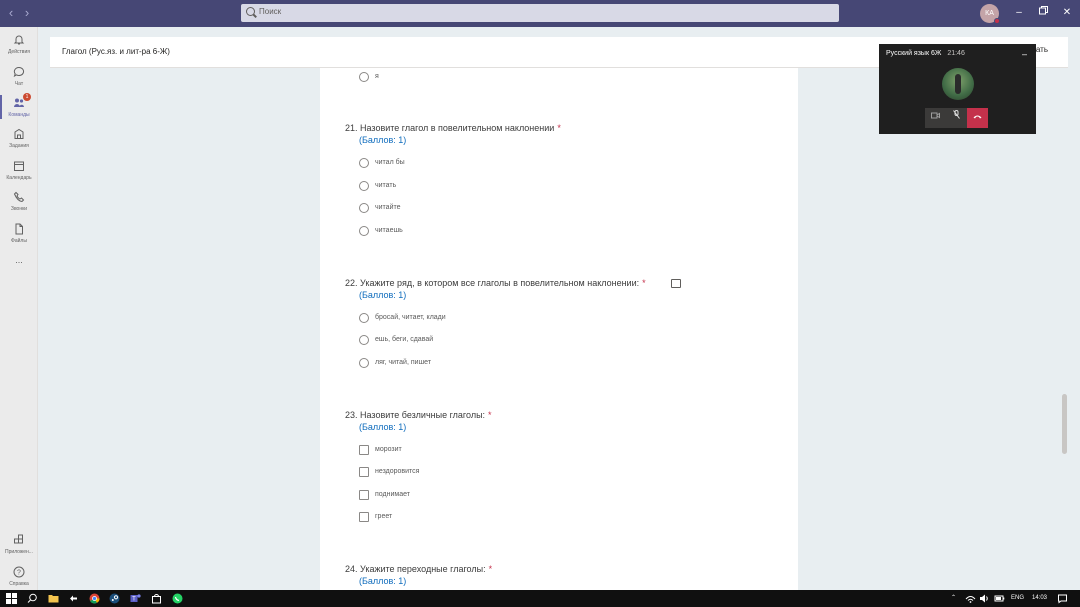 This screenshot has width=1080, height=607. What do you see at coordinates (1064, 424) in the screenshot?
I see `scrollbar-thumb` at bounding box center [1064, 424].